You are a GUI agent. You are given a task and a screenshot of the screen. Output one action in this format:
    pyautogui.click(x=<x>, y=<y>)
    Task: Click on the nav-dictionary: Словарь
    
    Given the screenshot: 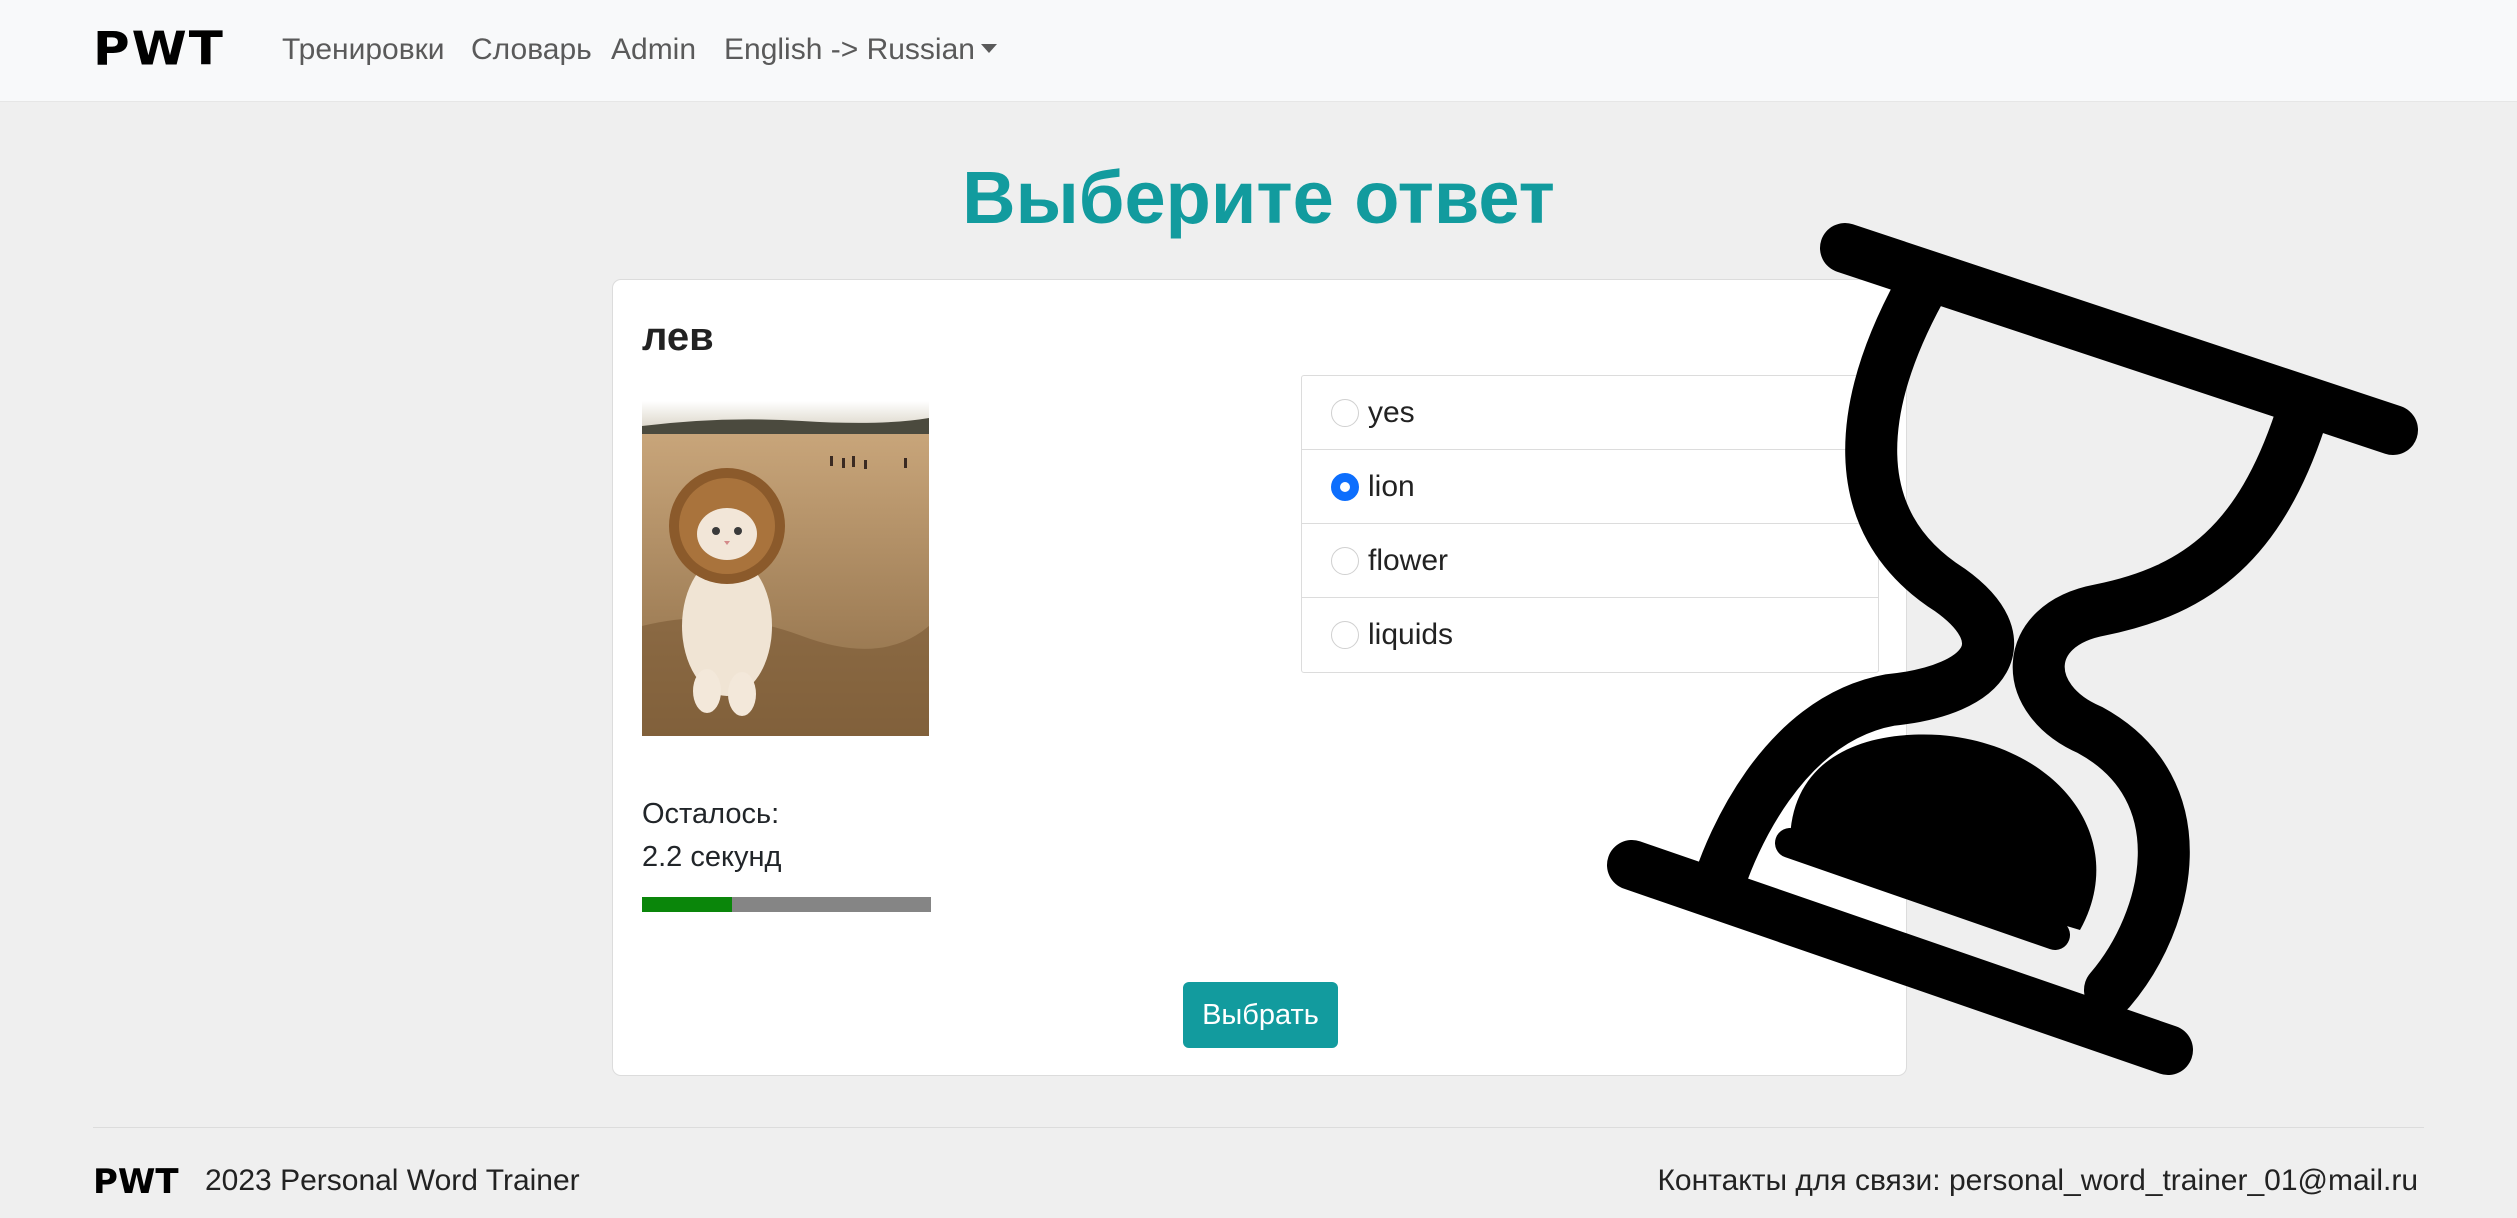 What is the action you would take?
    pyautogui.click(x=531, y=50)
    